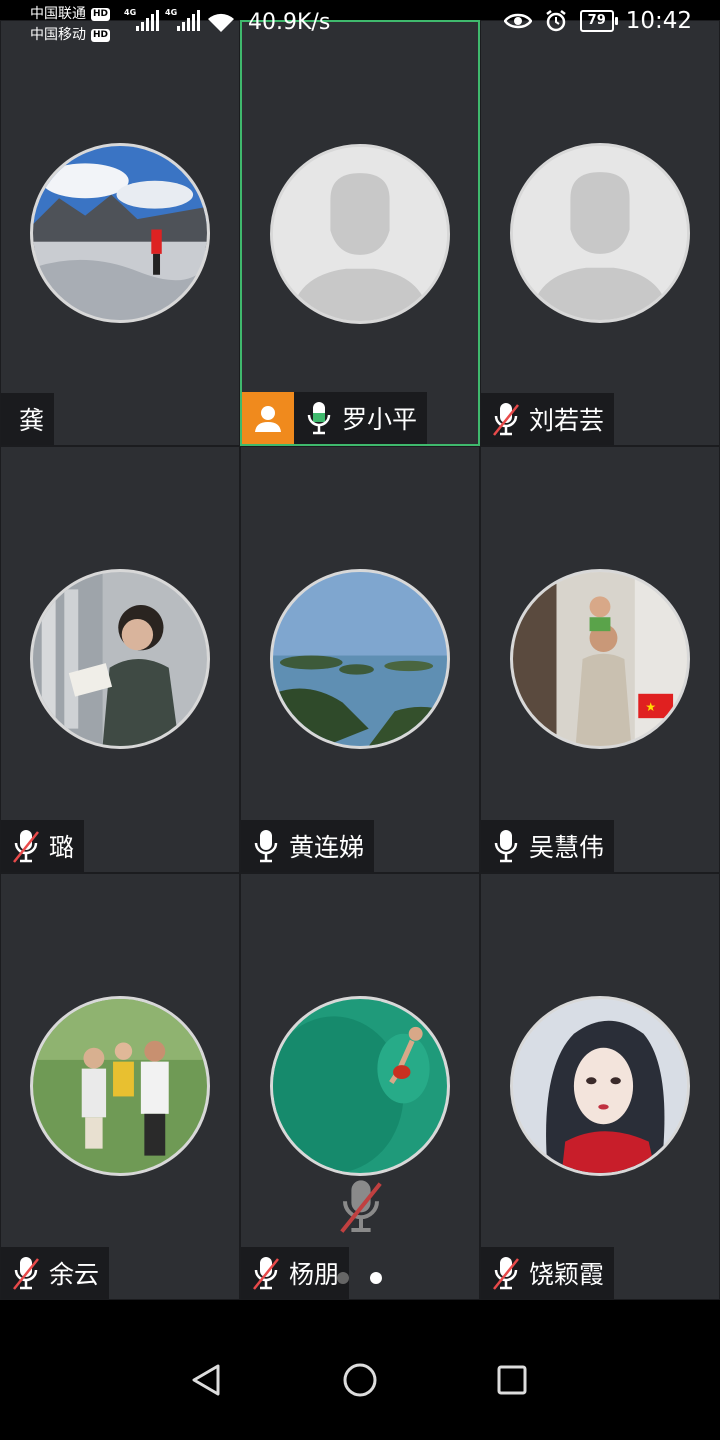 This screenshot has height=1440, width=720. I want to click on participant-tile: 饶颖霞, so click(600, 1086).